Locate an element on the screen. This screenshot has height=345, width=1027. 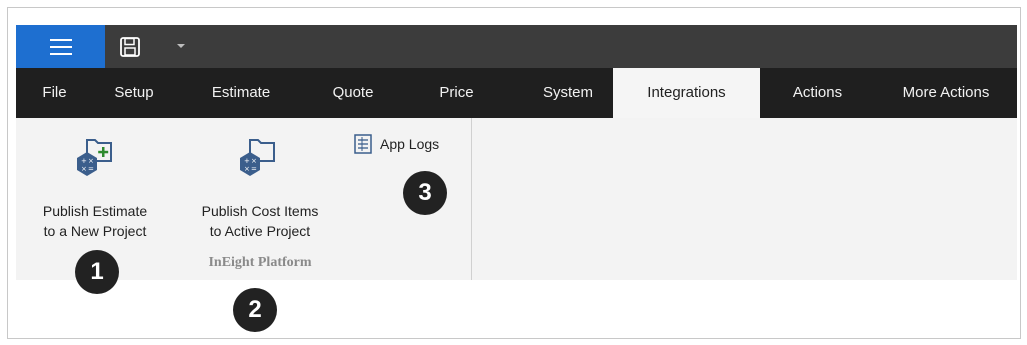
tab-price: Price is located at coordinates (456, 93).